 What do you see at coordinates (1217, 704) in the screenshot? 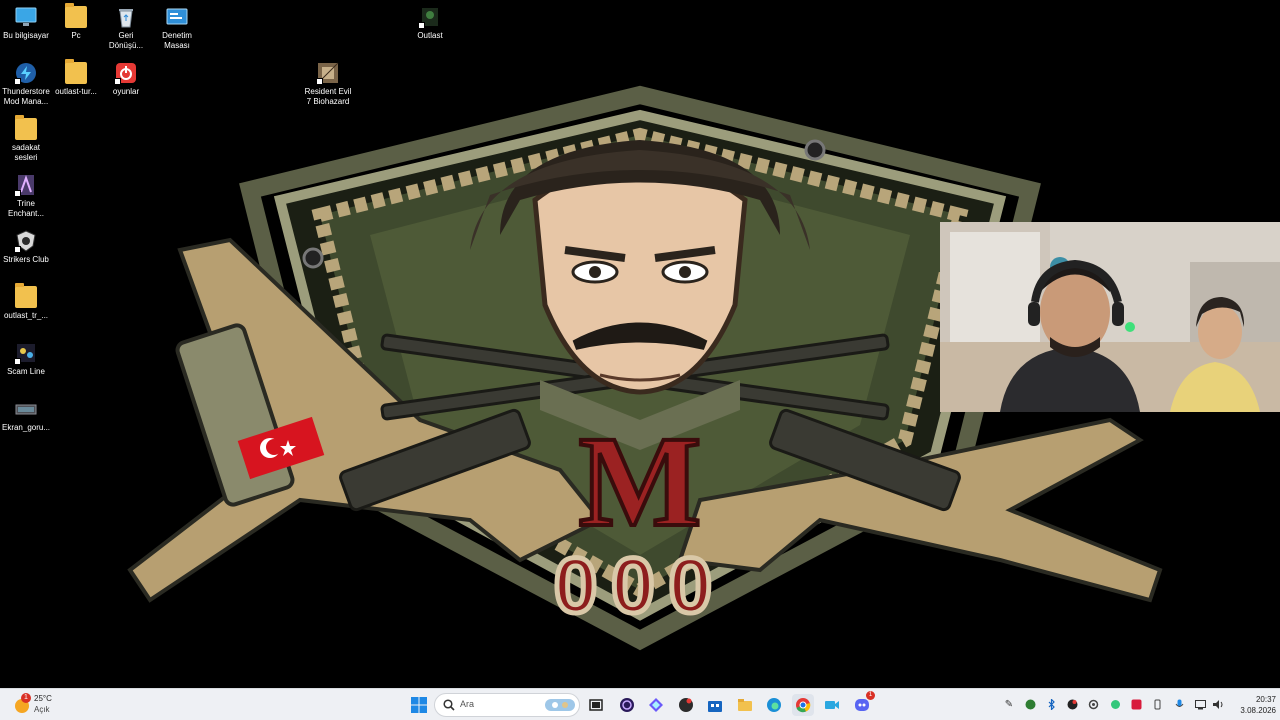
I see `tray-volume-icon` at bounding box center [1217, 704].